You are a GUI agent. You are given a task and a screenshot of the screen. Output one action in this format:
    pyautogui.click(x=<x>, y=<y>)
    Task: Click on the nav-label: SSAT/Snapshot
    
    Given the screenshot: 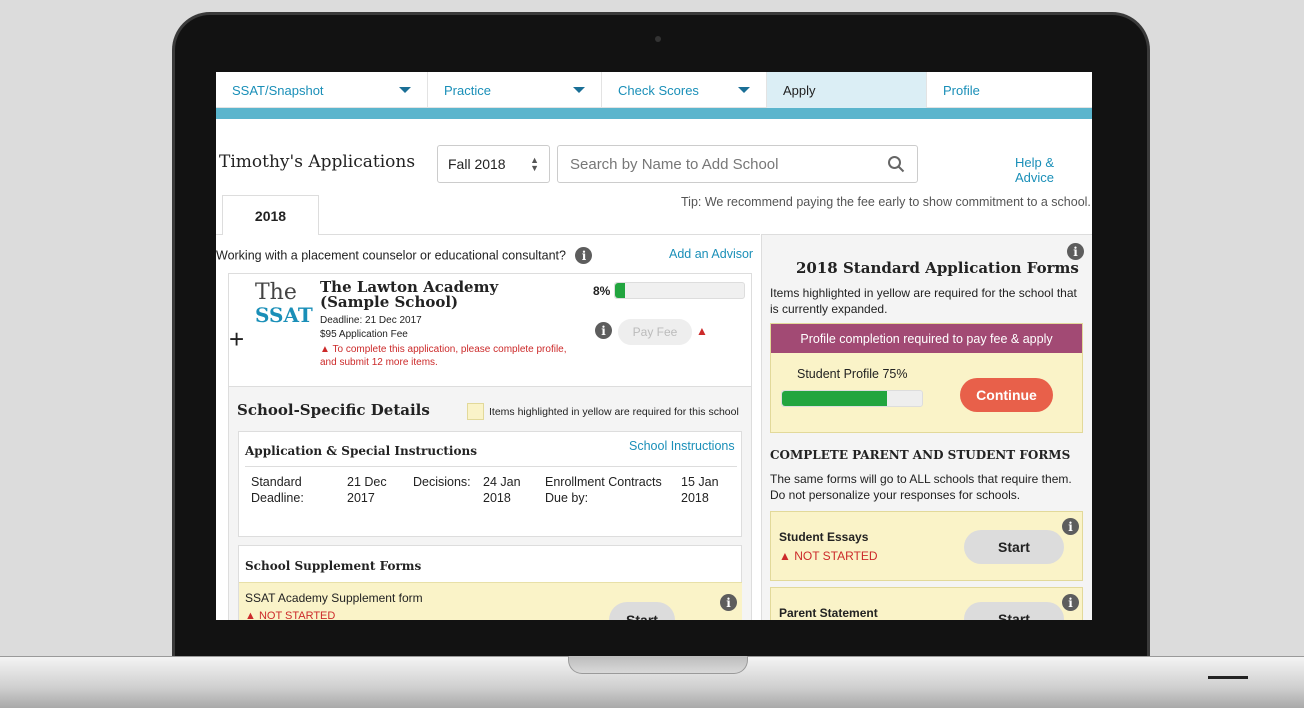 What is the action you would take?
    pyautogui.click(x=278, y=90)
    